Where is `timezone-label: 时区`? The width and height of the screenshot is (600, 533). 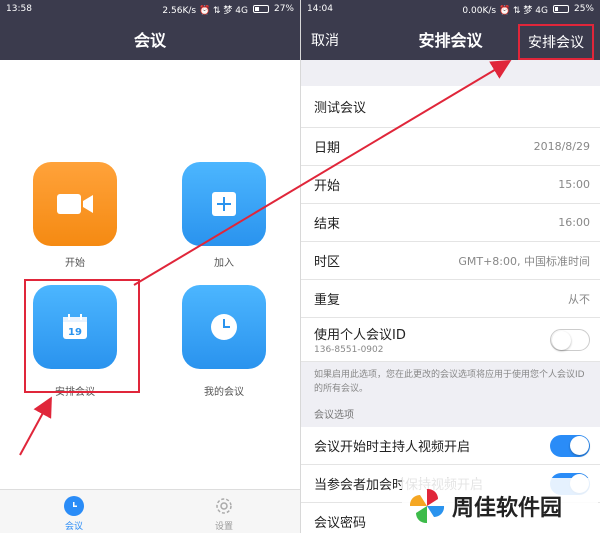 timezone-label: 时区 is located at coordinates (327, 262).